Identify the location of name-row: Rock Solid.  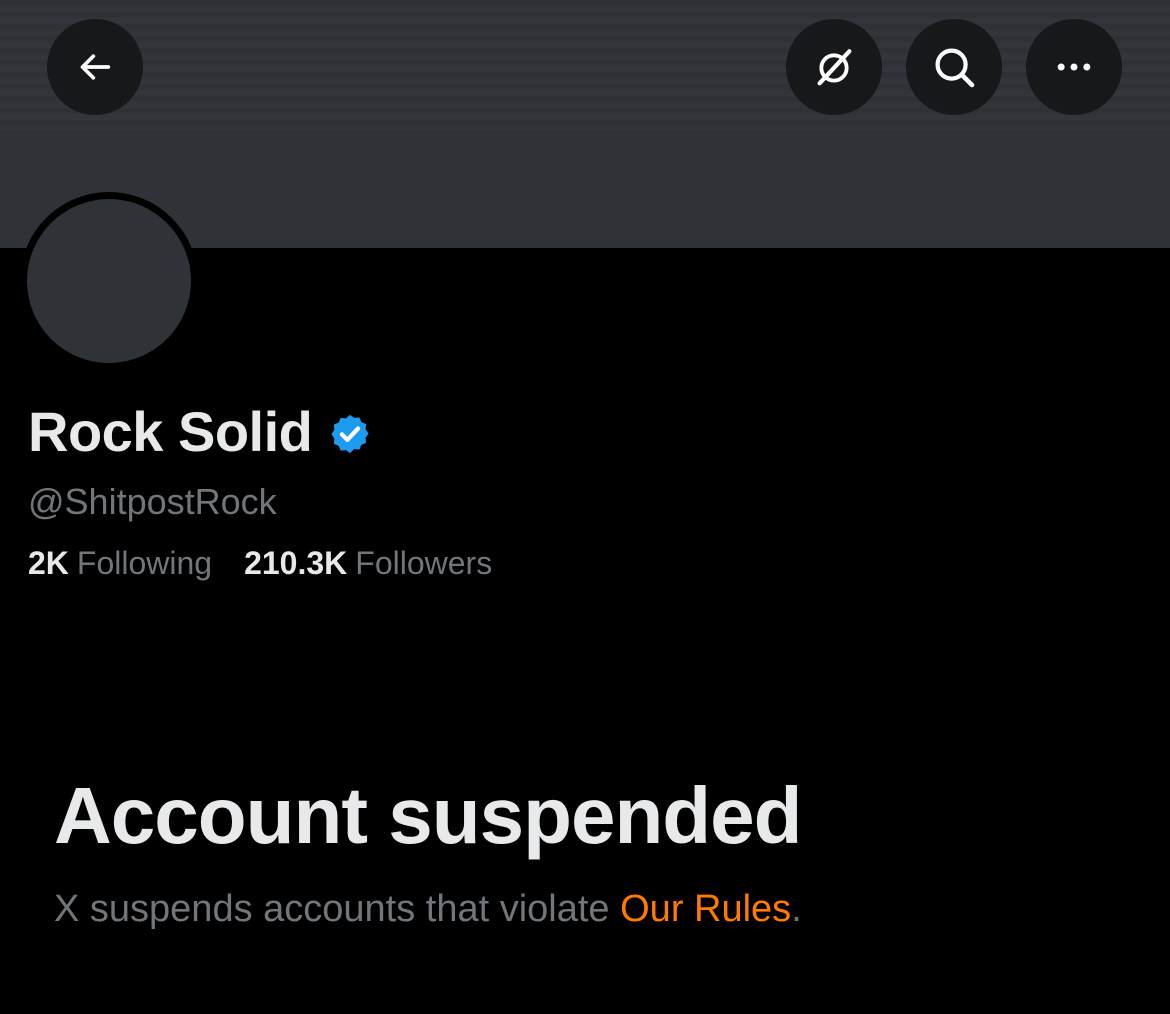
(200, 432).